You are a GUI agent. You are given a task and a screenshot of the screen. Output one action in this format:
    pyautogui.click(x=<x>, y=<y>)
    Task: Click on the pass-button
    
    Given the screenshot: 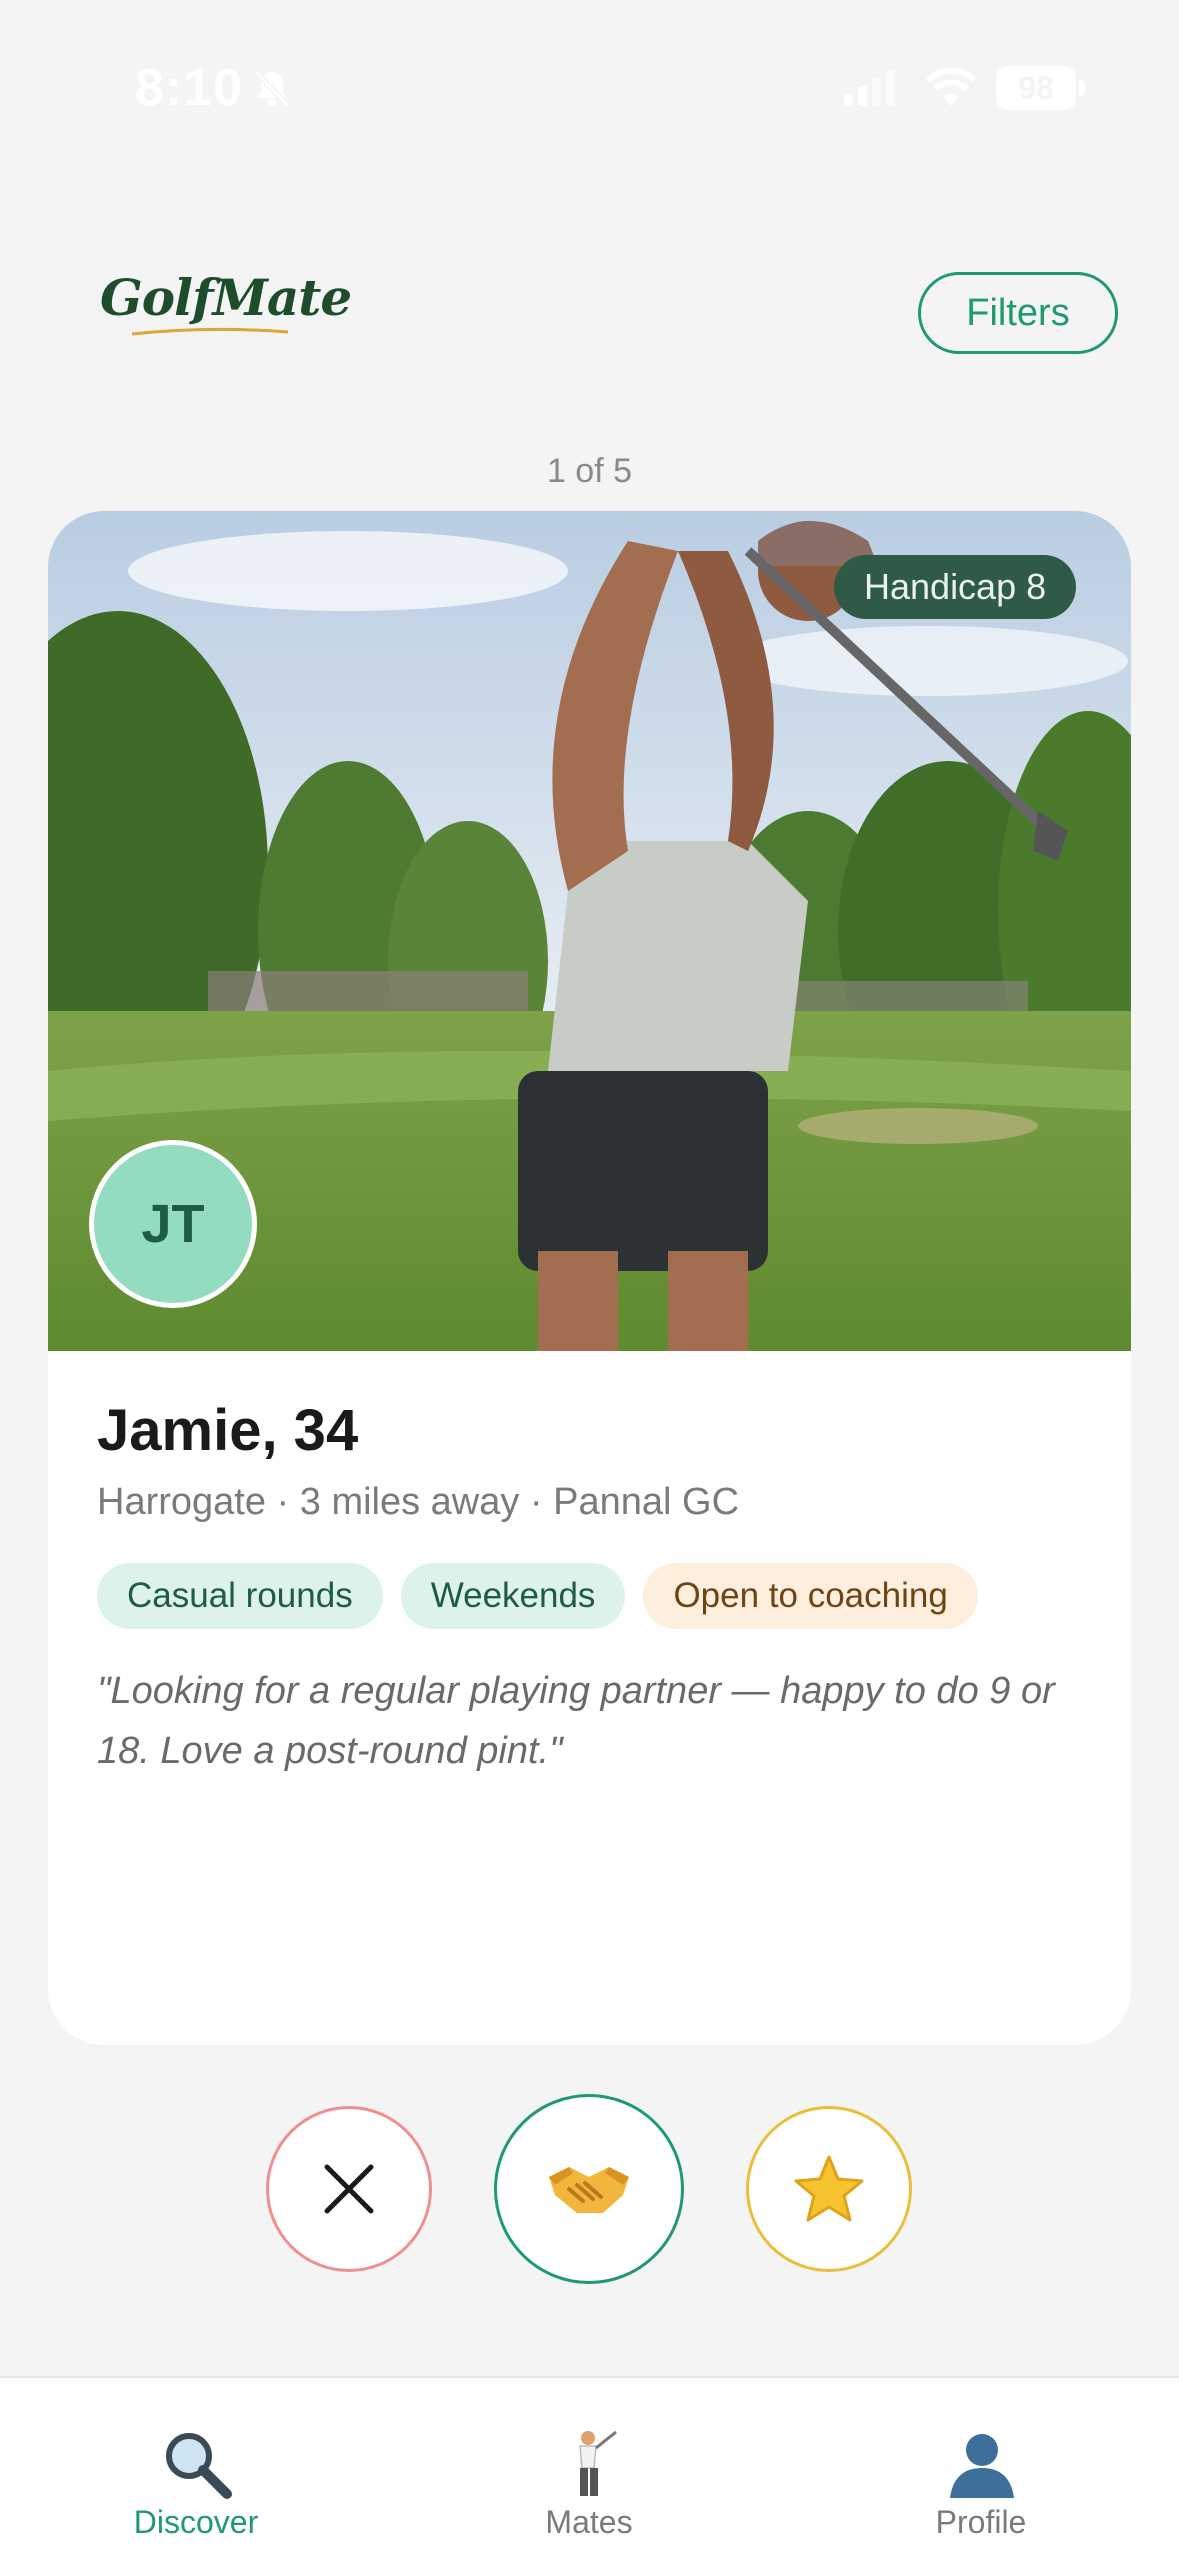 What is the action you would take?
    pyautogui.click(x=349, y=2189)
    